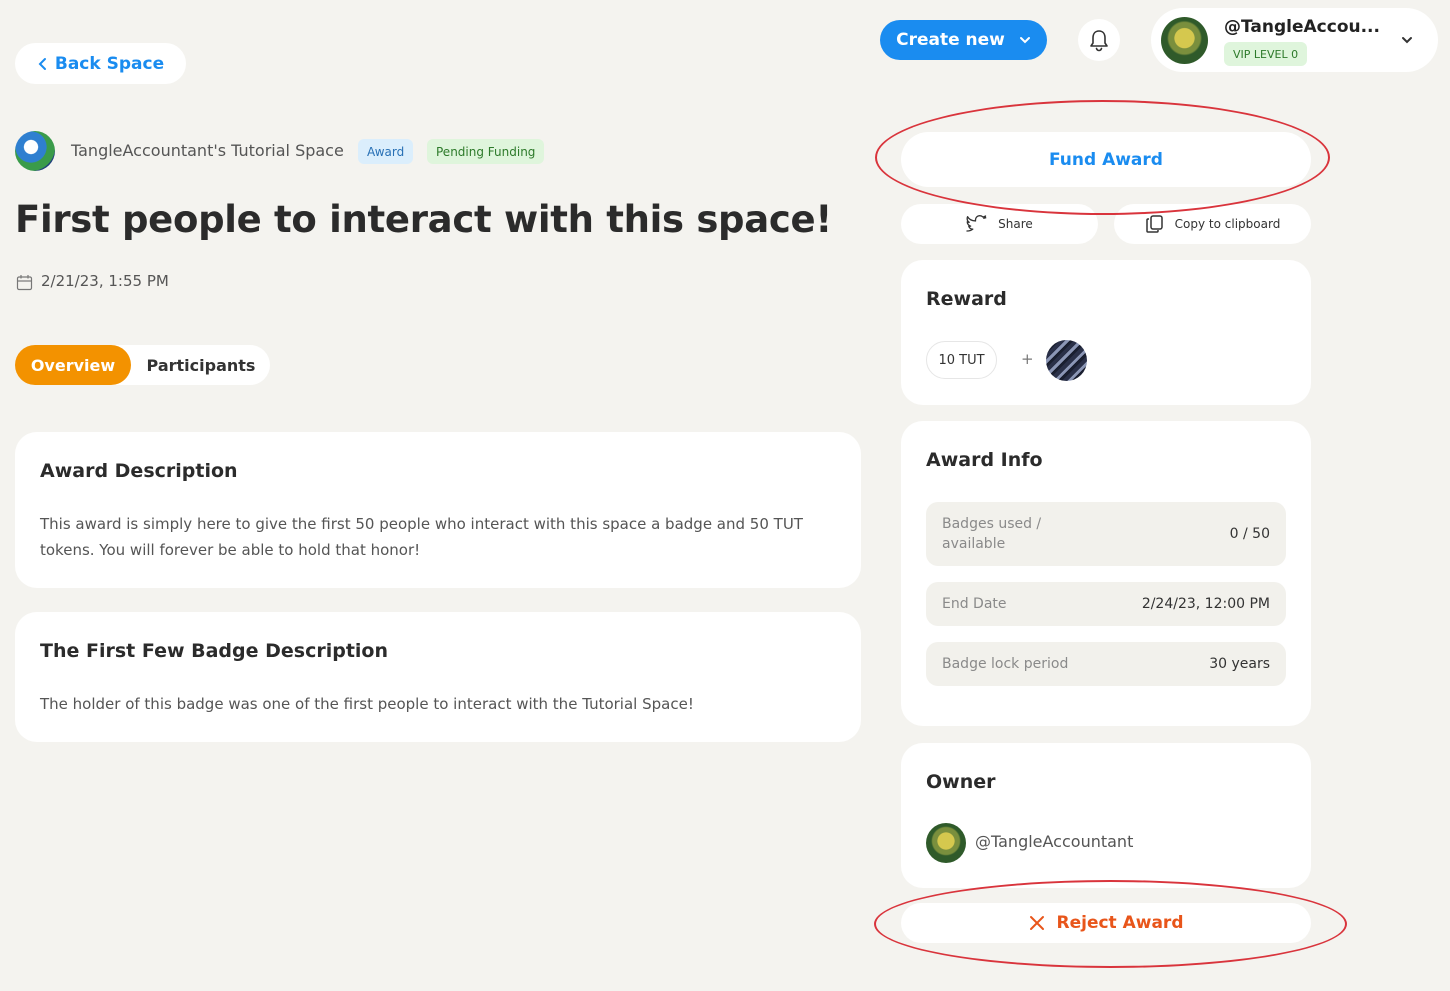 Image resolution: width=1450 pixels, height=991 pixels. Describe the element at coordinates (1027, 359) in the screenshot. I see `plus-sign: +` at that location.